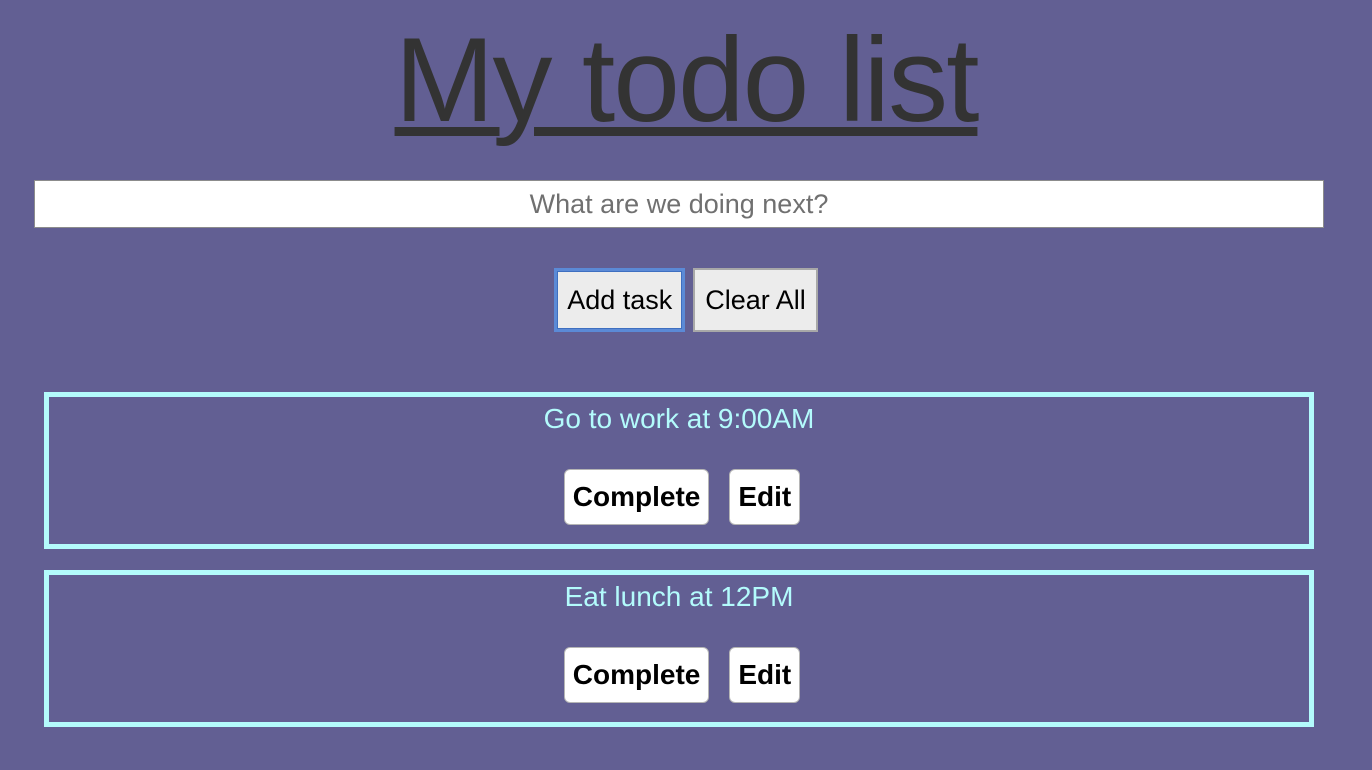 Image resolution: width=1372 pixels, height=770 pixels. What do you see at coordinates (679, 596) in the screenshot?
I see `task-text: Eat lunch at 12PM` at bounding box center [679, 596].